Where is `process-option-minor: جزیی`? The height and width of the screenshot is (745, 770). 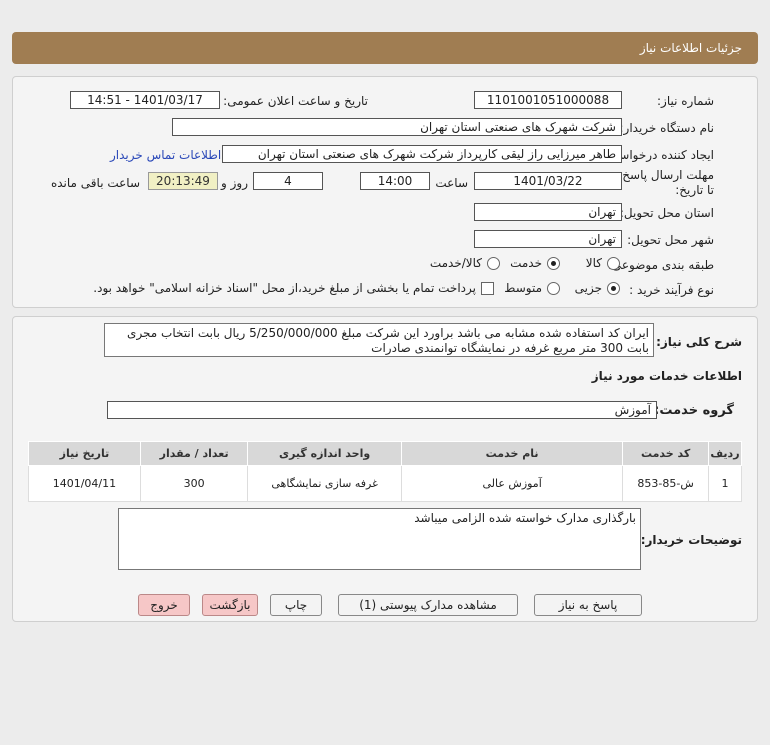
process-option-minor: جزیی is located at coordinates (597, 288).